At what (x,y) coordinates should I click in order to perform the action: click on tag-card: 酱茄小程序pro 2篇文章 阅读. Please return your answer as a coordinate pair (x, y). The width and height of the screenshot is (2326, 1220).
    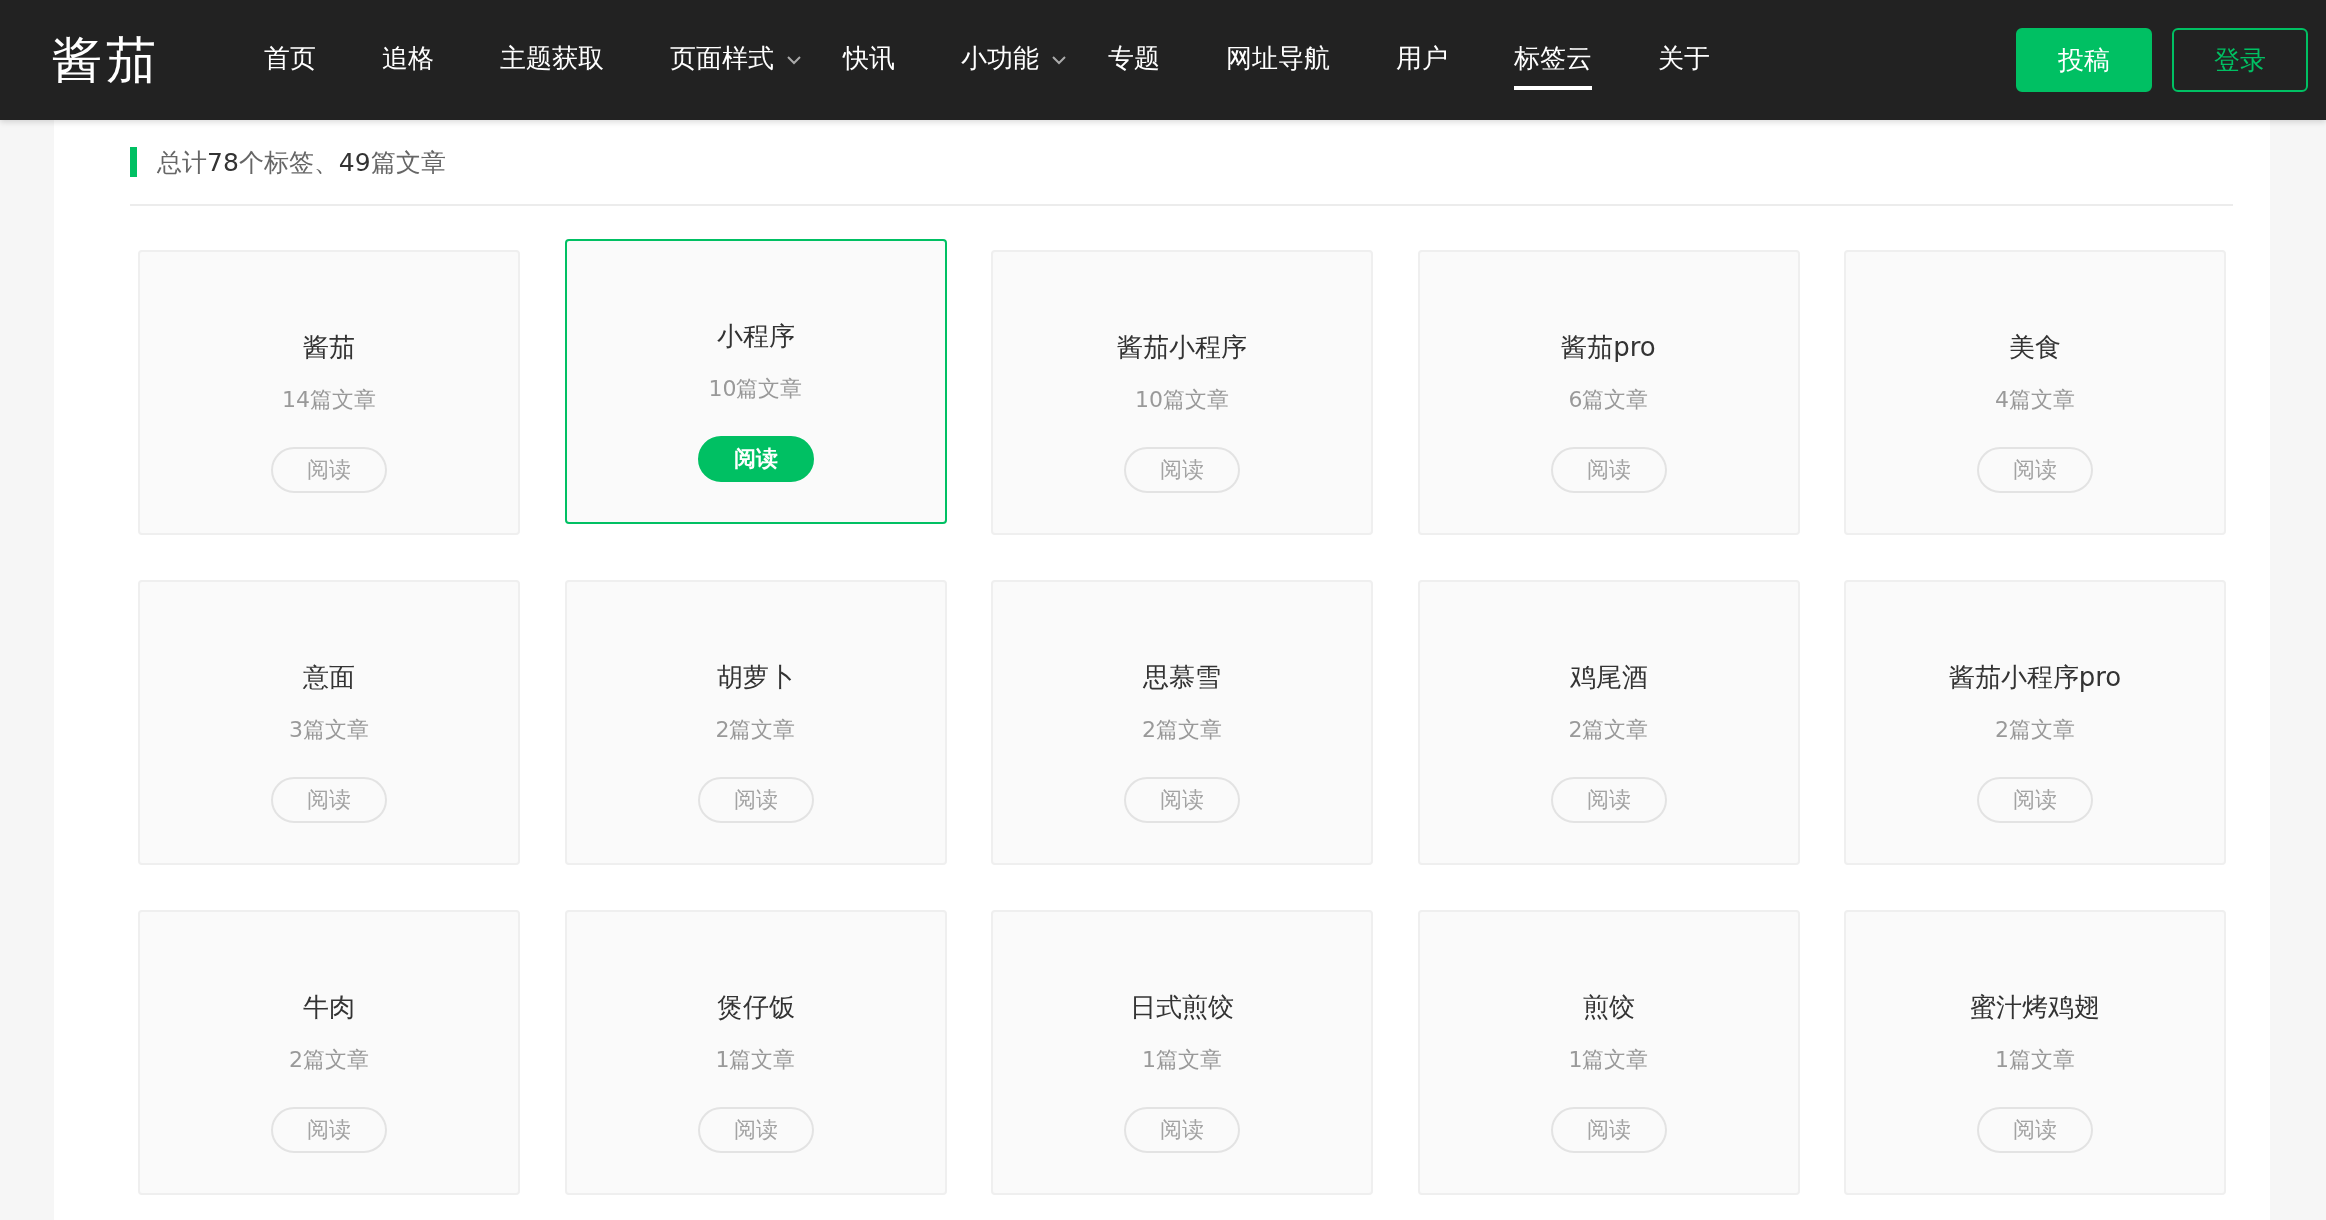
    Looking at the image, I should click on (2035, 722).